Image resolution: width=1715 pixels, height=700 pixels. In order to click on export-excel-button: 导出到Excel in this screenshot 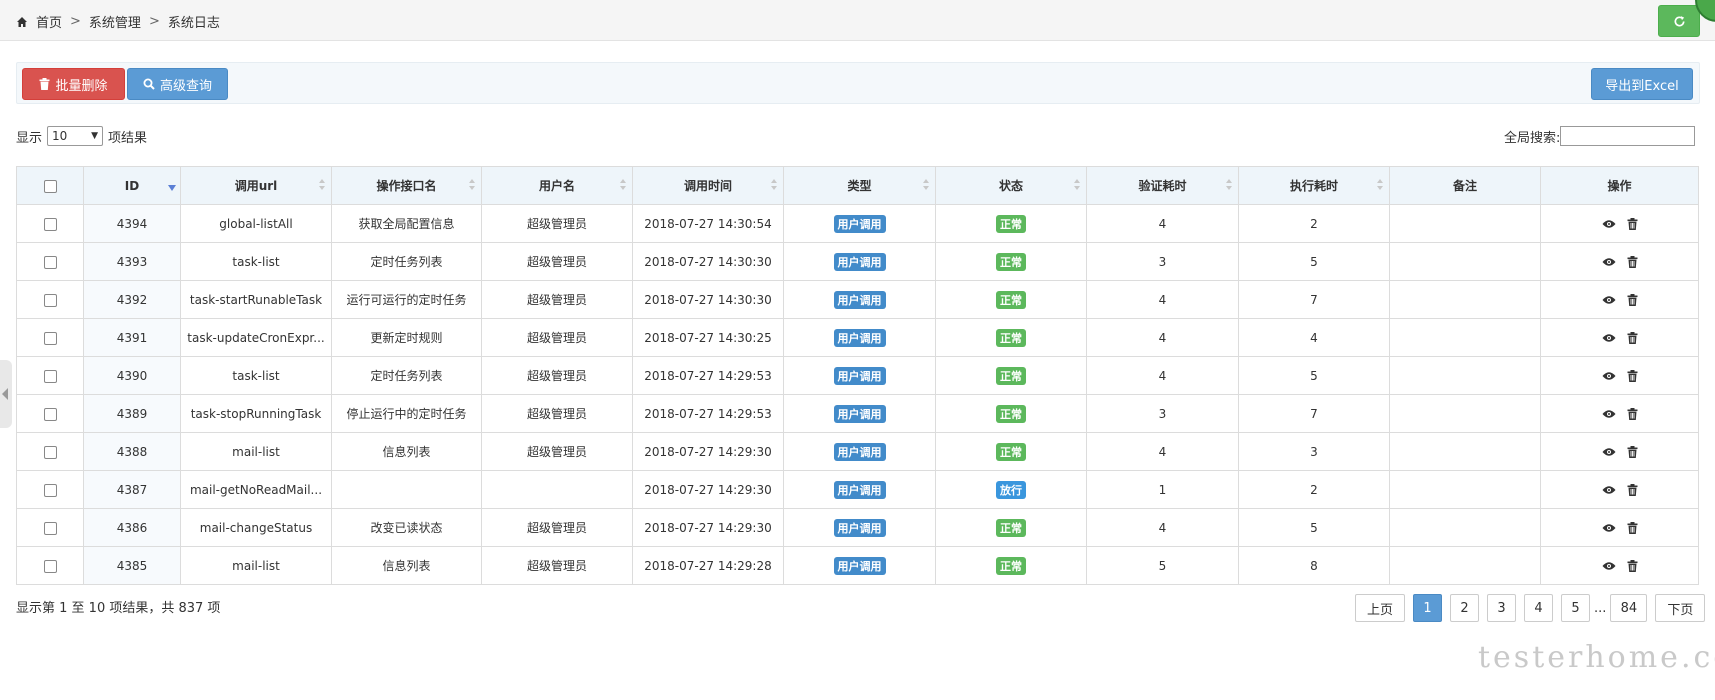, I will do `click(1642, 84)`.